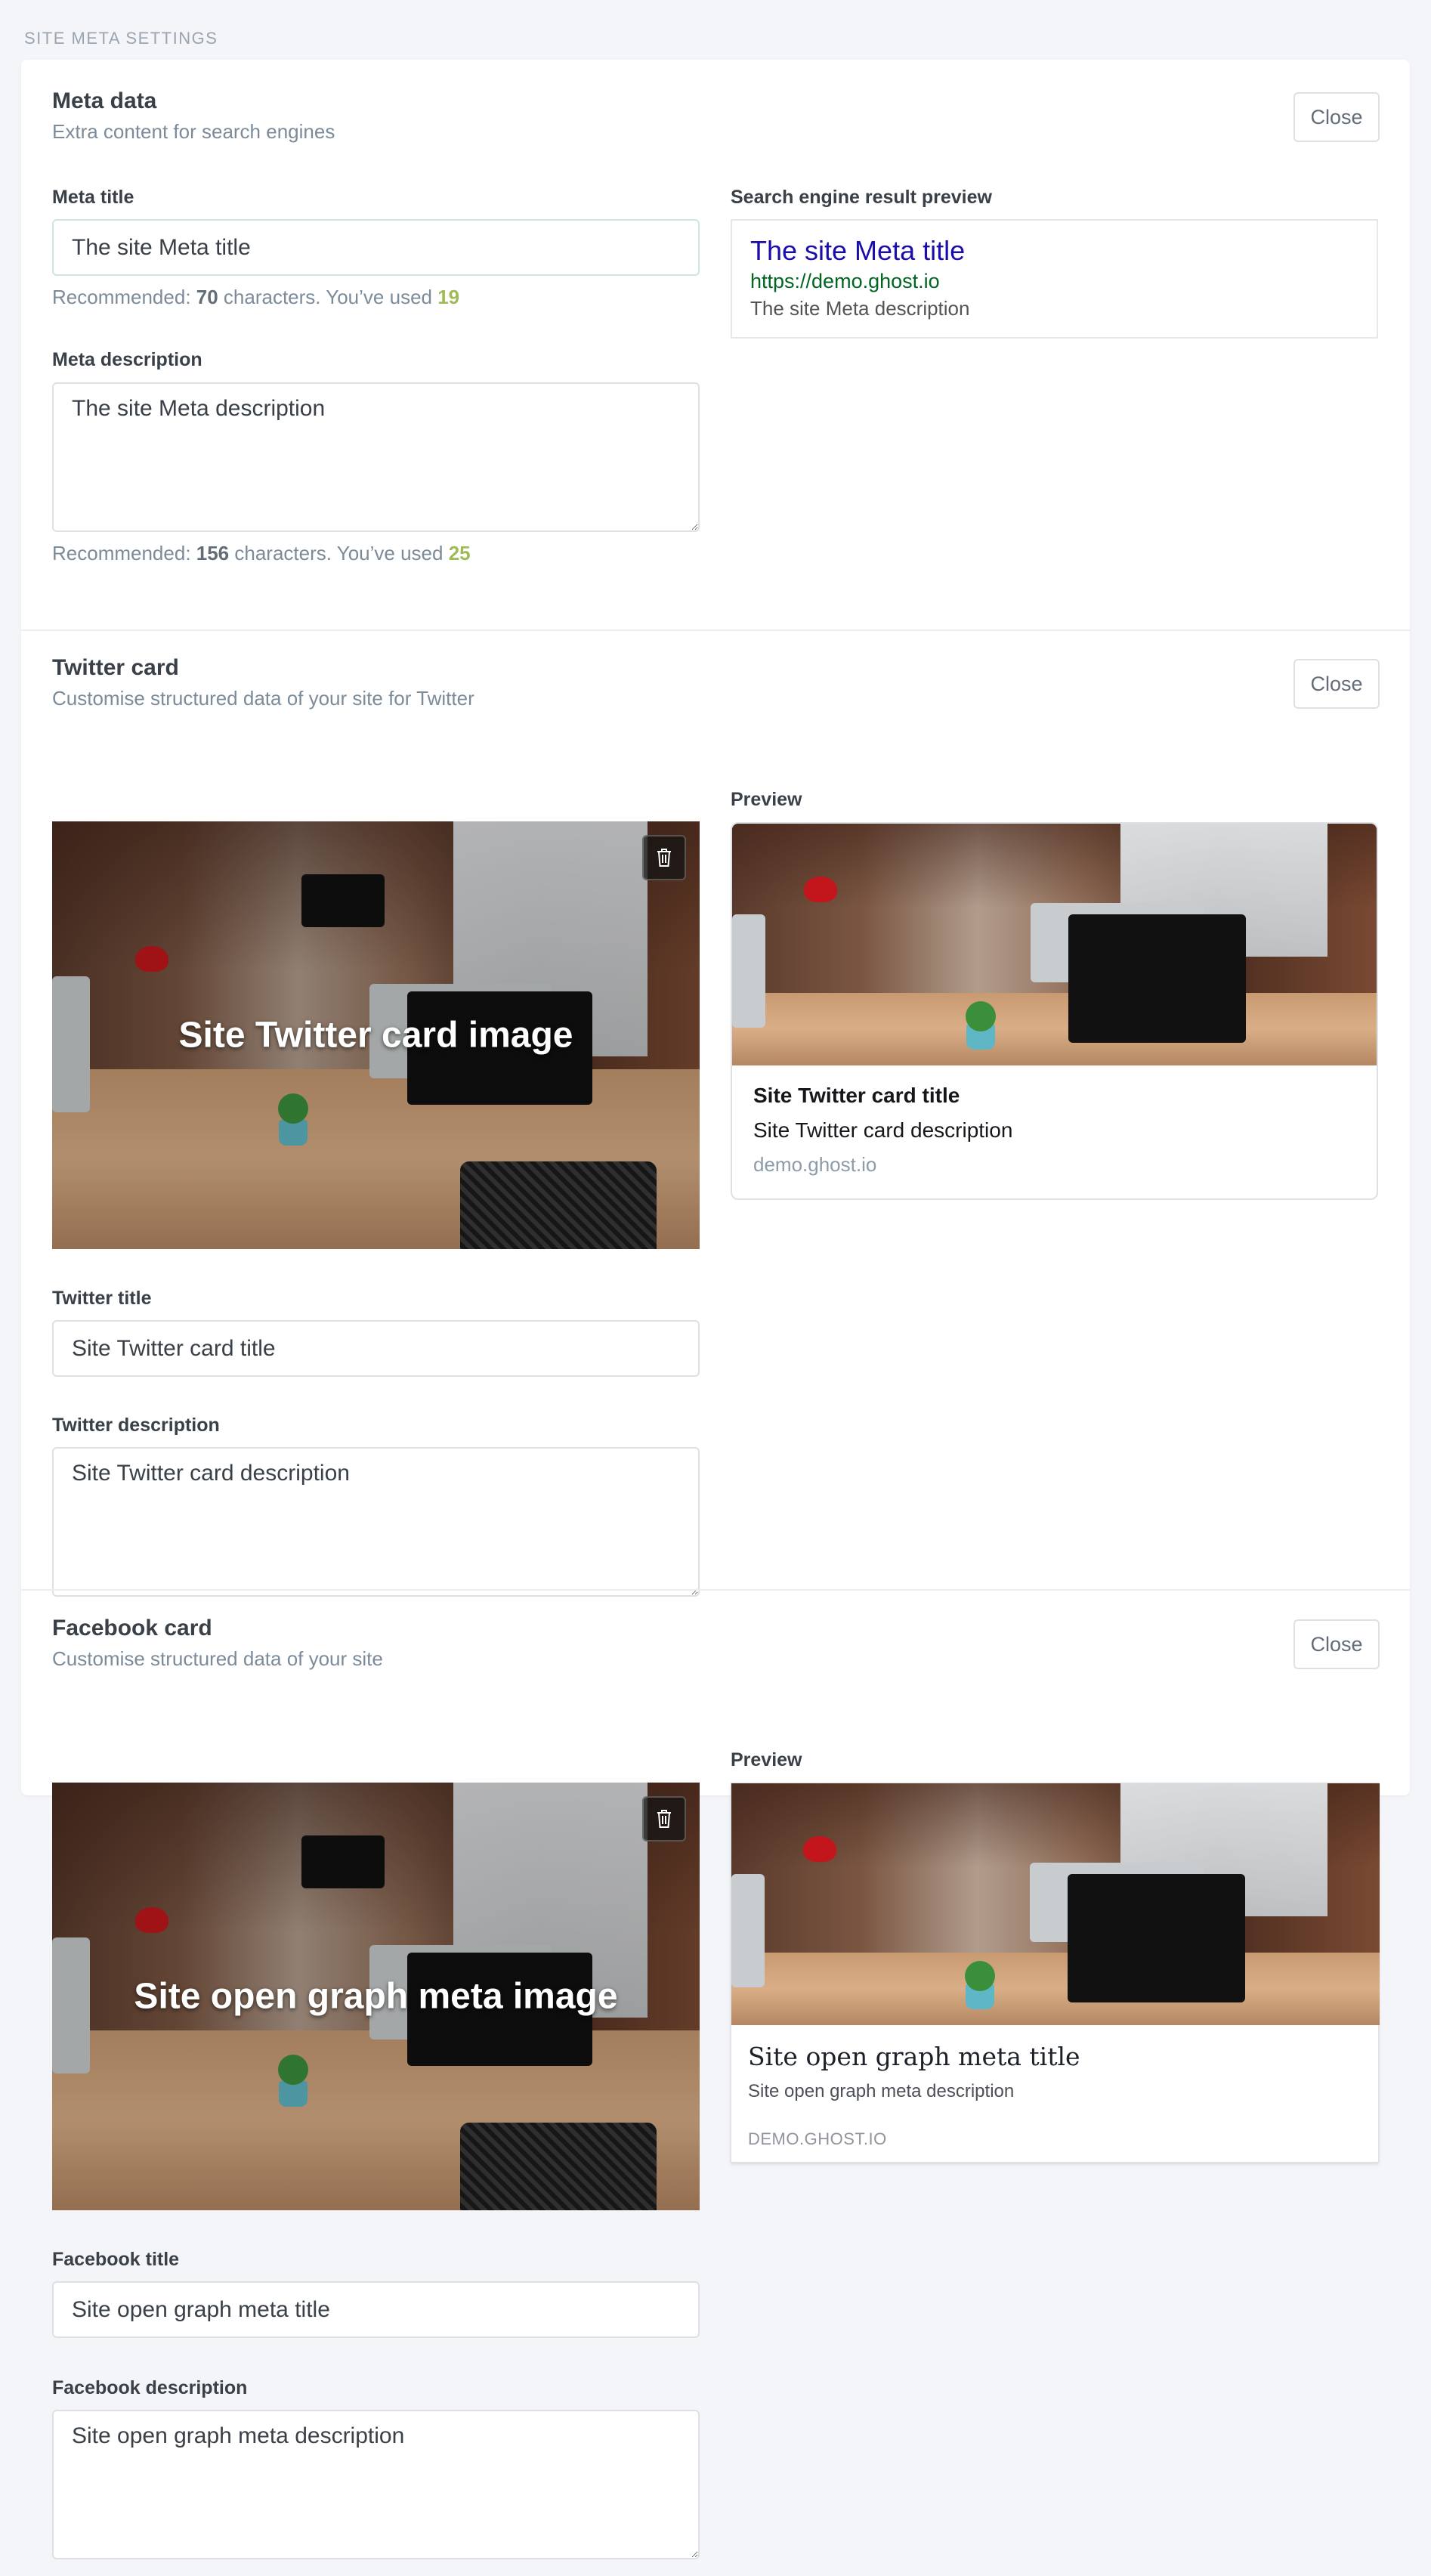 The width and height of the screenshot is (1431, 2576). I want to click on block-title: Twitter card, so click(115, 667).